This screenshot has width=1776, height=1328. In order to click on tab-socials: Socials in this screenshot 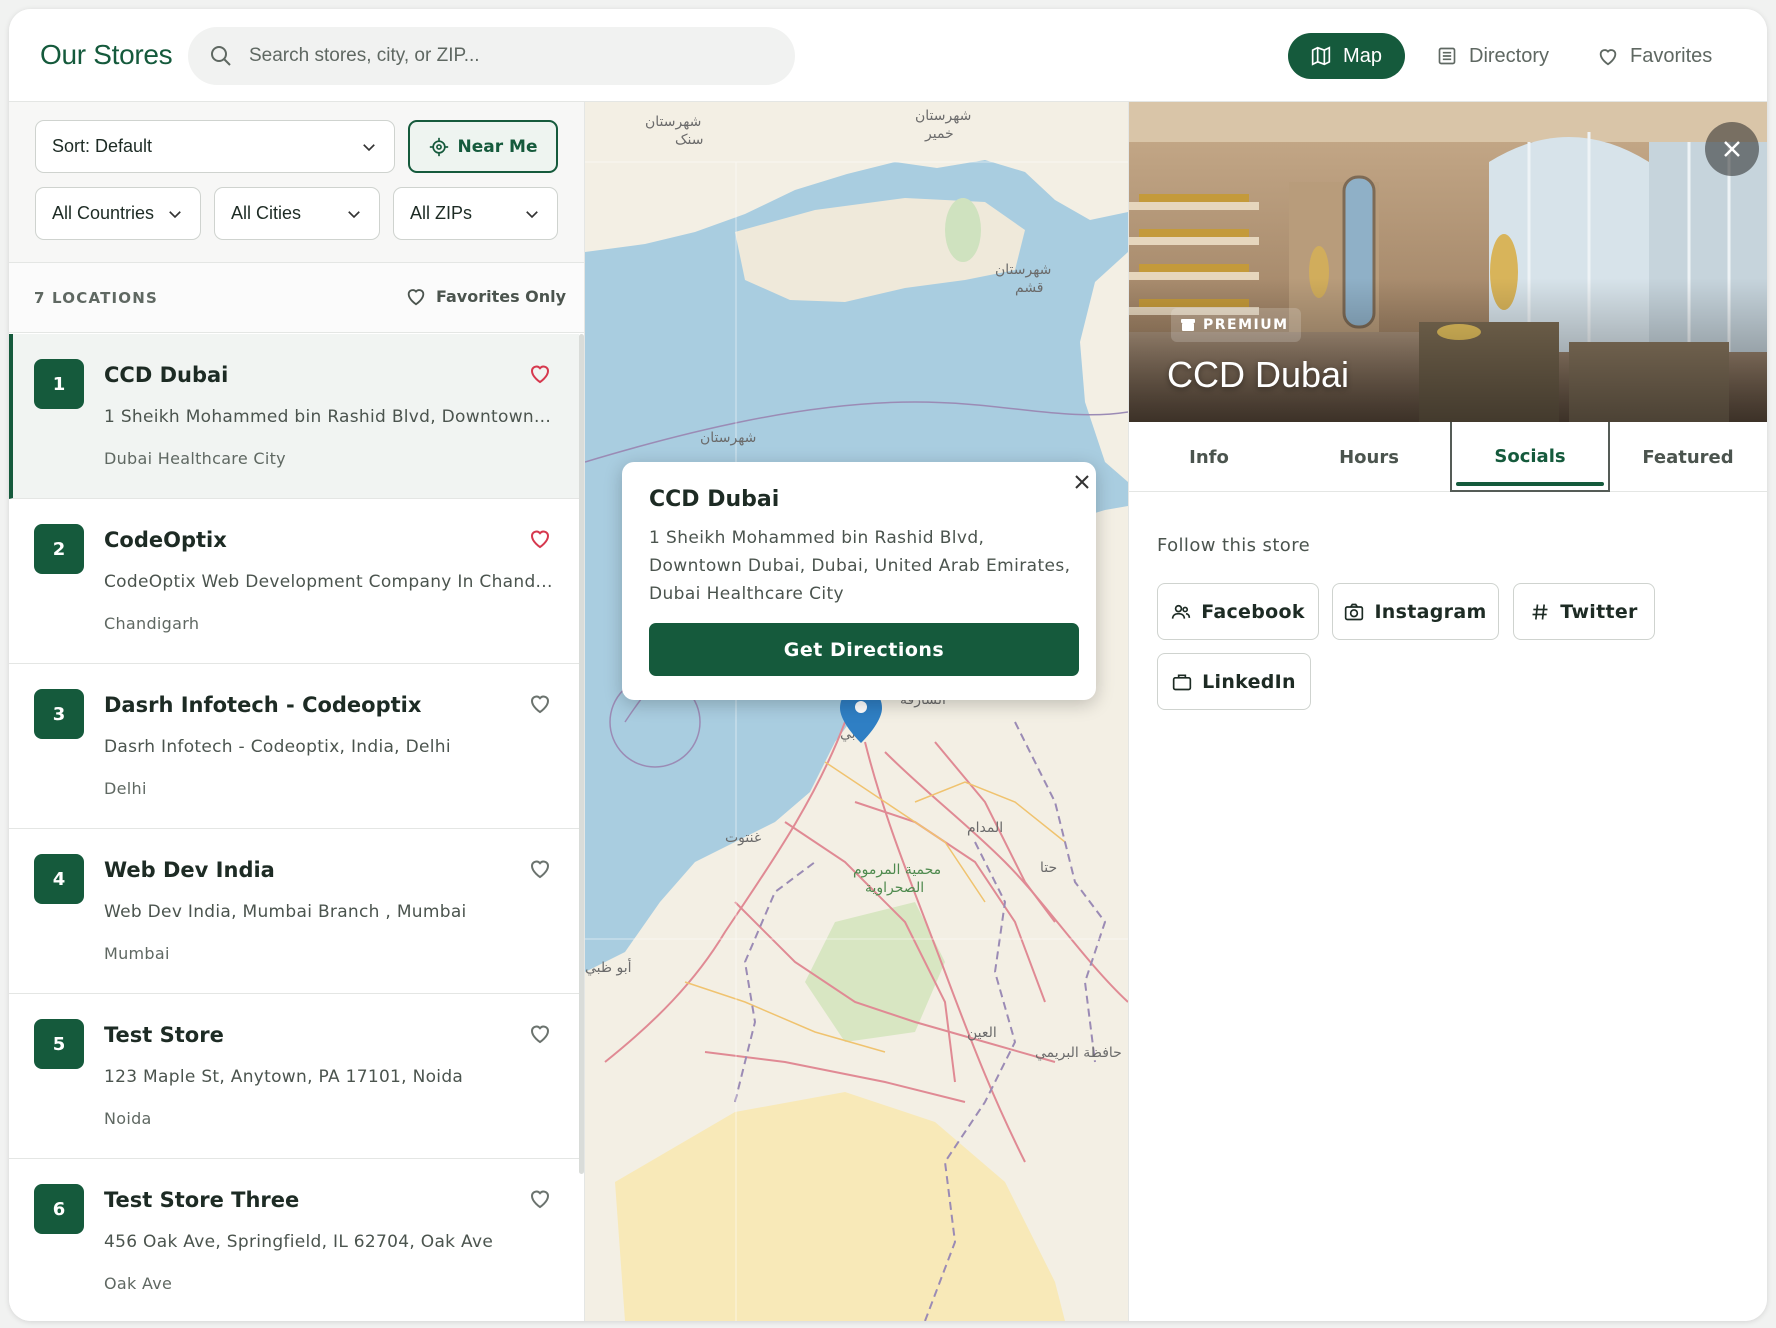, I will do `click(1530, 457)`.